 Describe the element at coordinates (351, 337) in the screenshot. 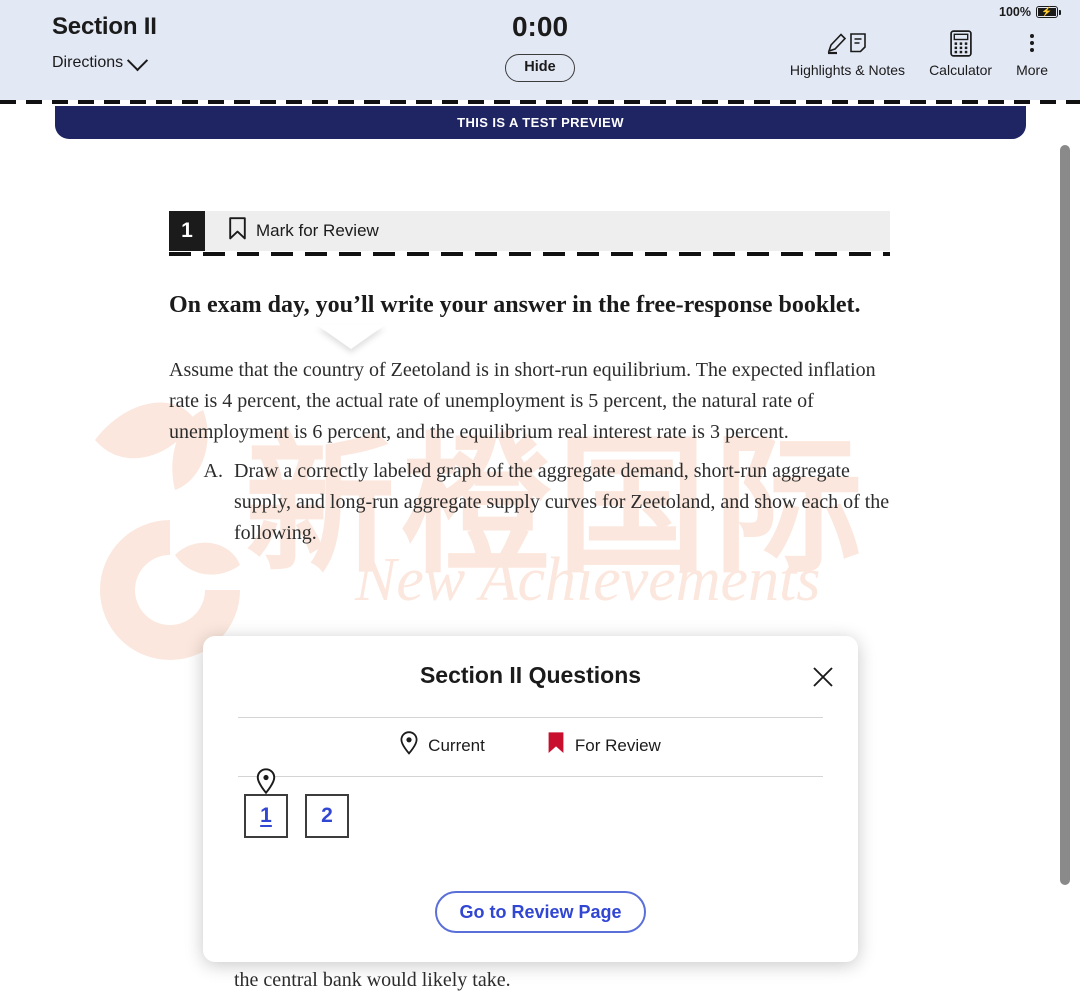

I see `popover-tail` at that location.